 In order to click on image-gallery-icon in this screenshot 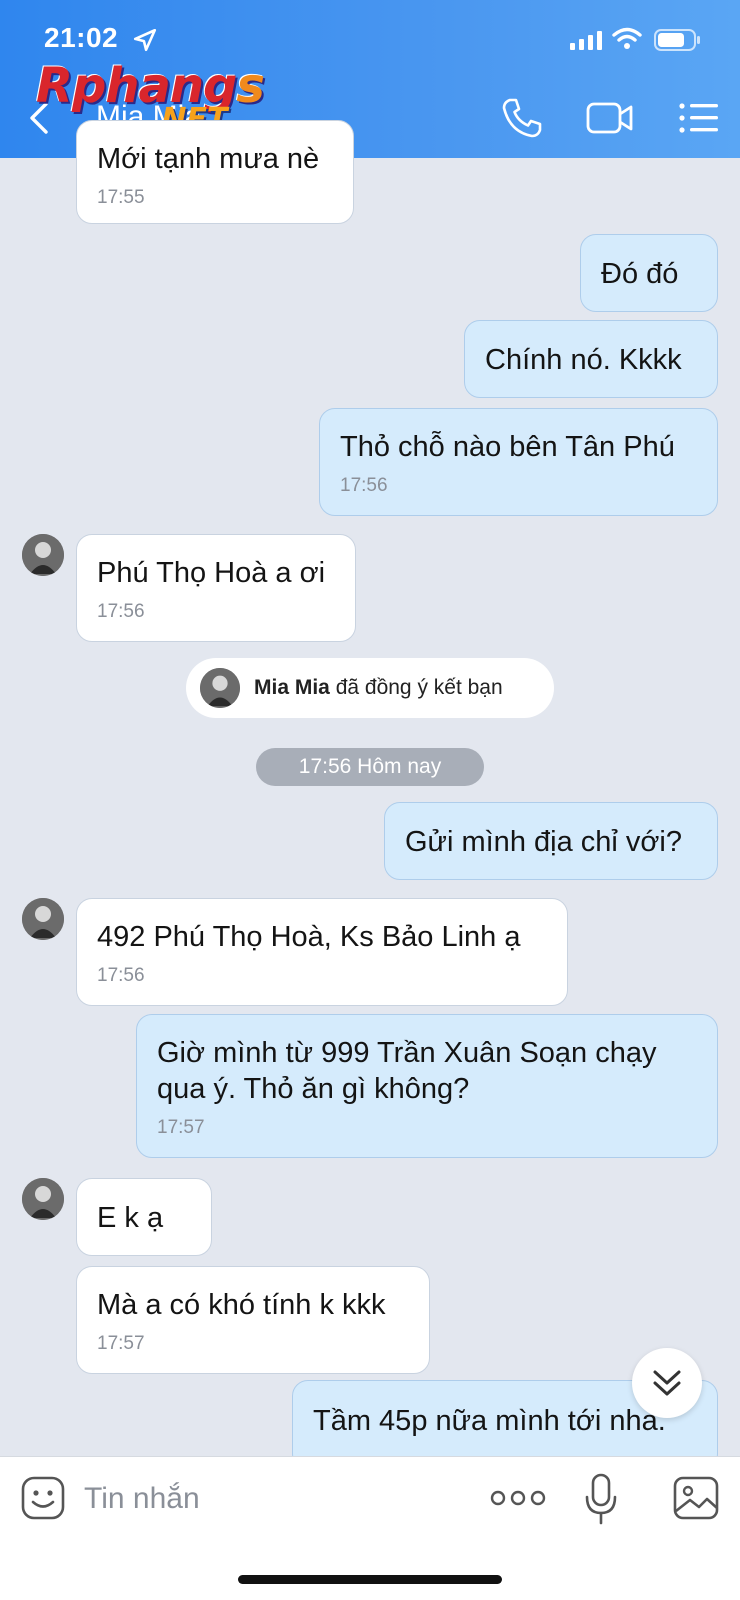, I will do `click(696, 1498)`.